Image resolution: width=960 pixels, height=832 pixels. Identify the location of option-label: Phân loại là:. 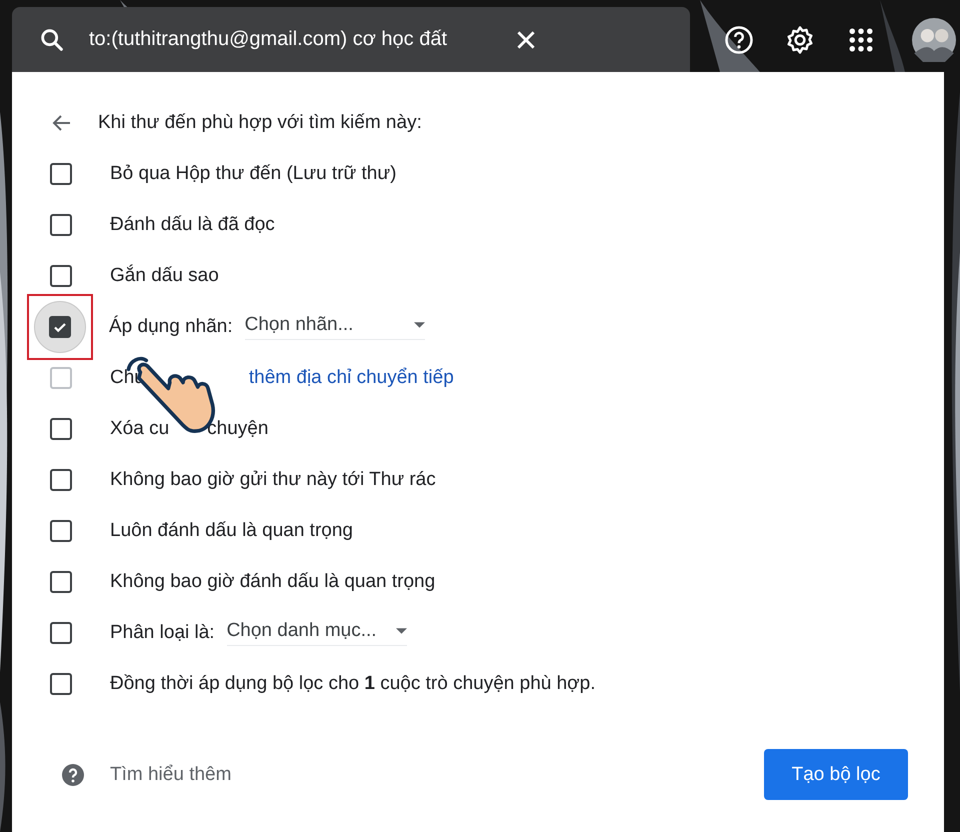
(162, 633).